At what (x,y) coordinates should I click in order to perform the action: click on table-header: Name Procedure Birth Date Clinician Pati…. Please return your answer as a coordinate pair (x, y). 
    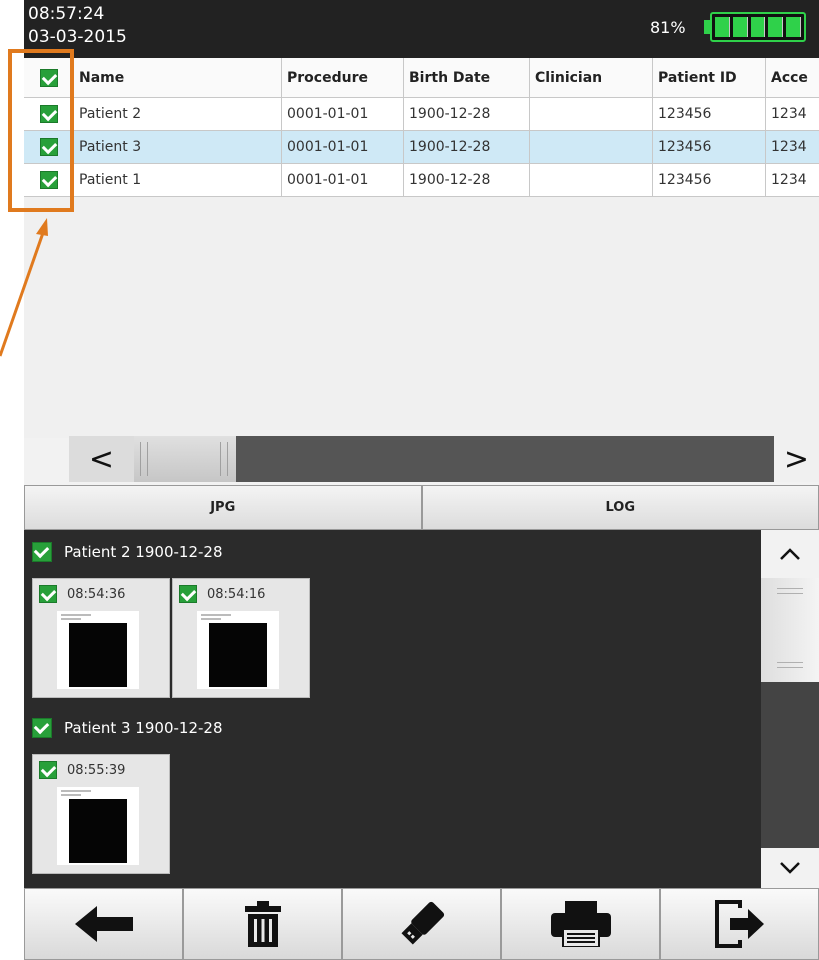
    Looking at the image, I should click on (421, 78).